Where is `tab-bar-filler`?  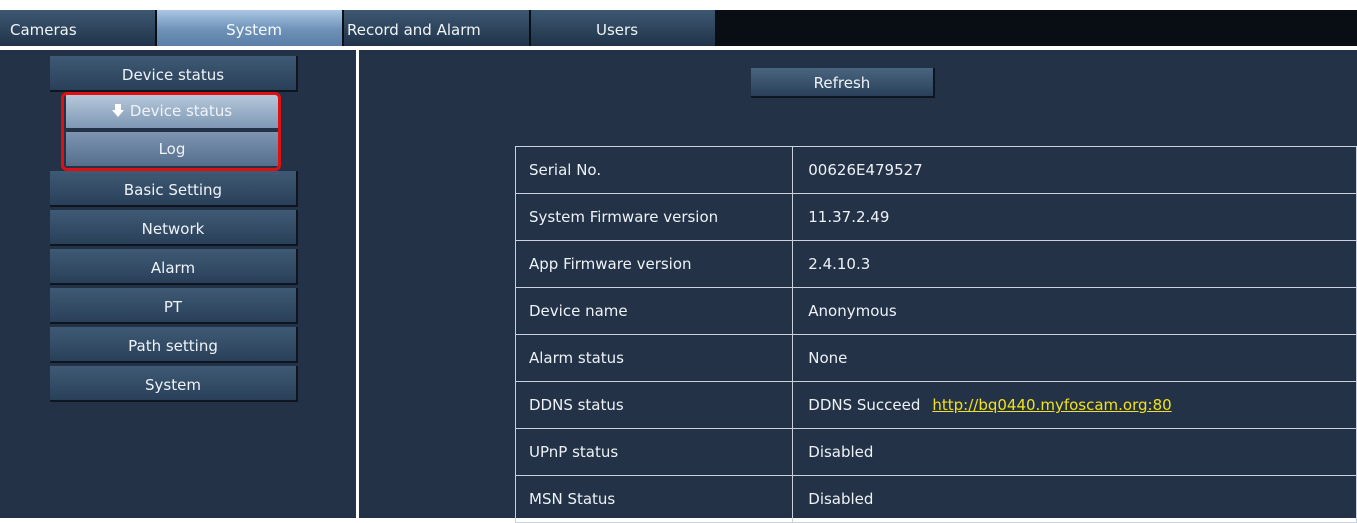 tab-bar-filler is located at coordinates (1037, 28).